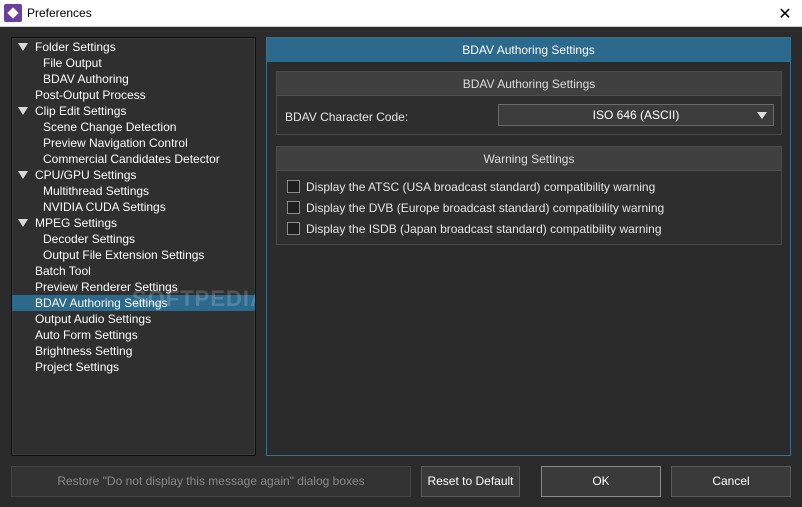 The width and height of the screenshot is (802, 507). Describe the element at coordinates (133, 111) in the screenshot. I see `tree-item-clip-edit-settings: Clip Edit Settings` at that location.